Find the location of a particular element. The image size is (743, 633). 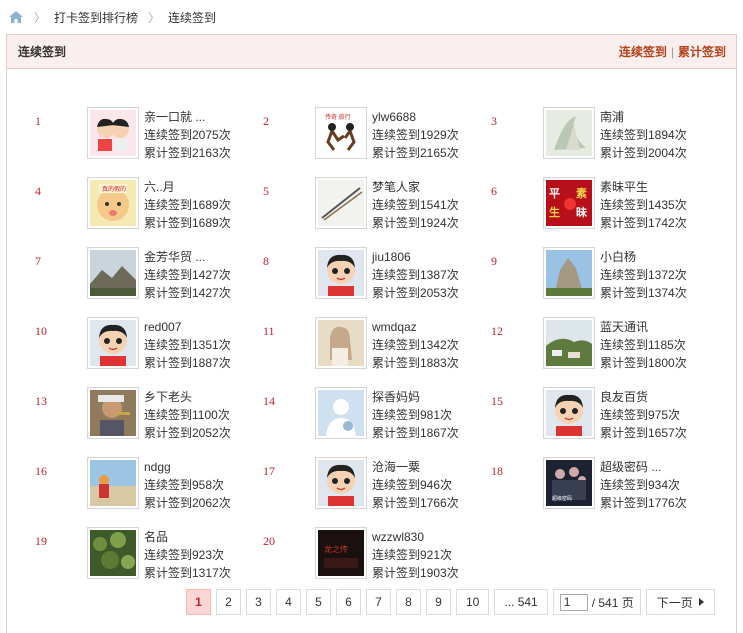

consecutive-count: 连续签到1185次 is located at coordinates (643, 345).